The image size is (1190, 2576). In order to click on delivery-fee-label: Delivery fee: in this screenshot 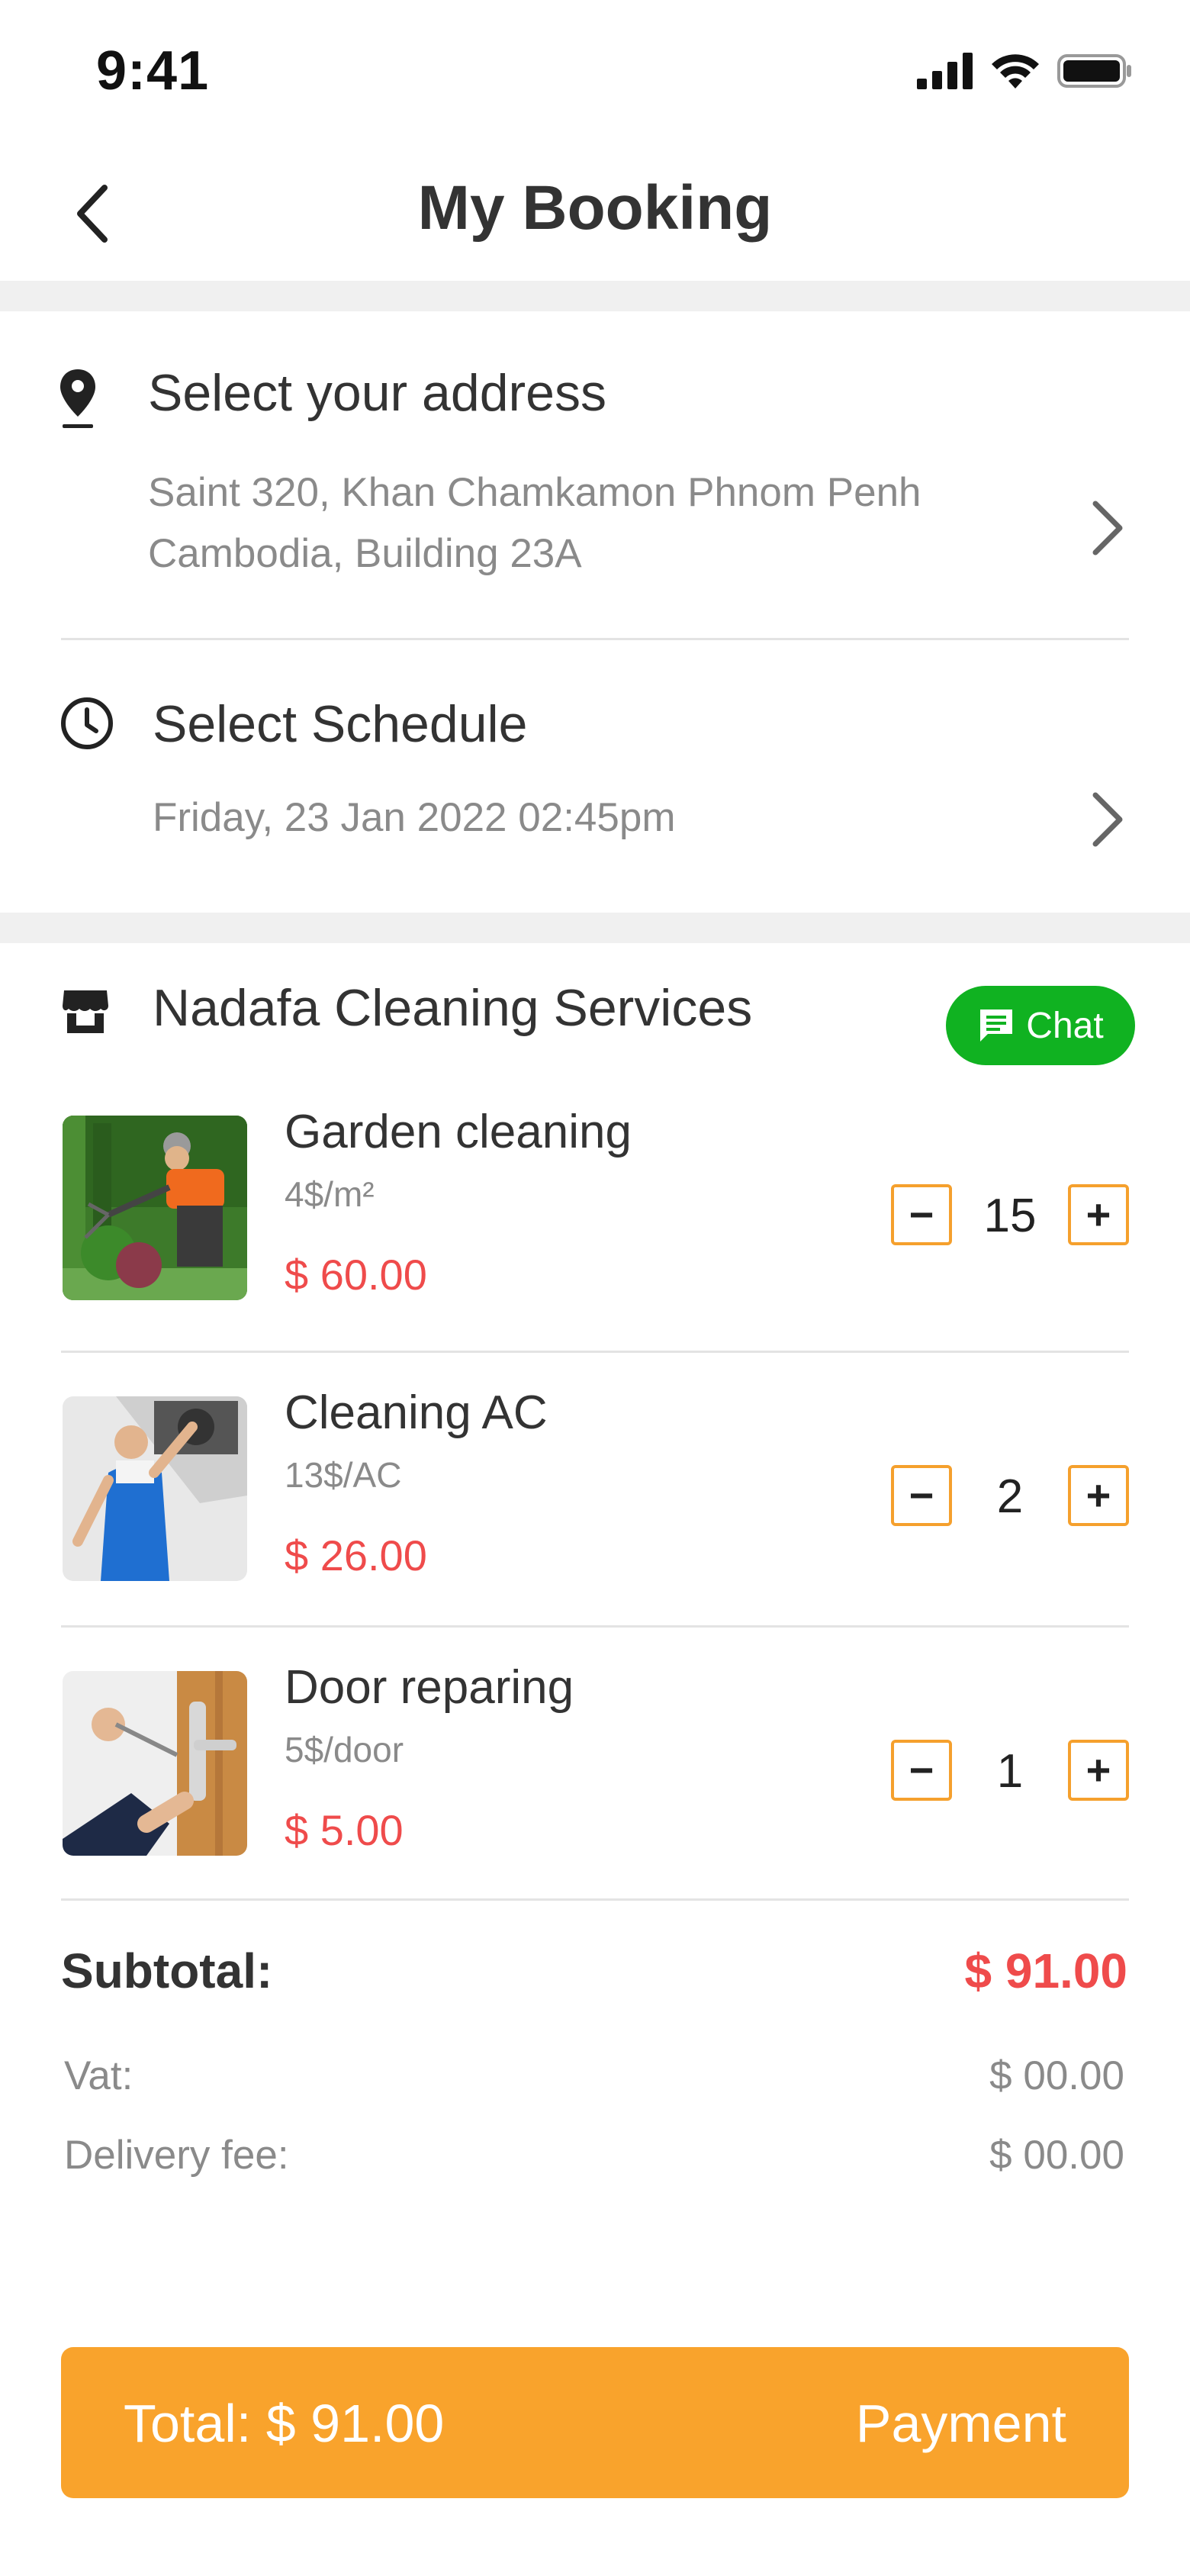, I will do `click(176, 2155)`.